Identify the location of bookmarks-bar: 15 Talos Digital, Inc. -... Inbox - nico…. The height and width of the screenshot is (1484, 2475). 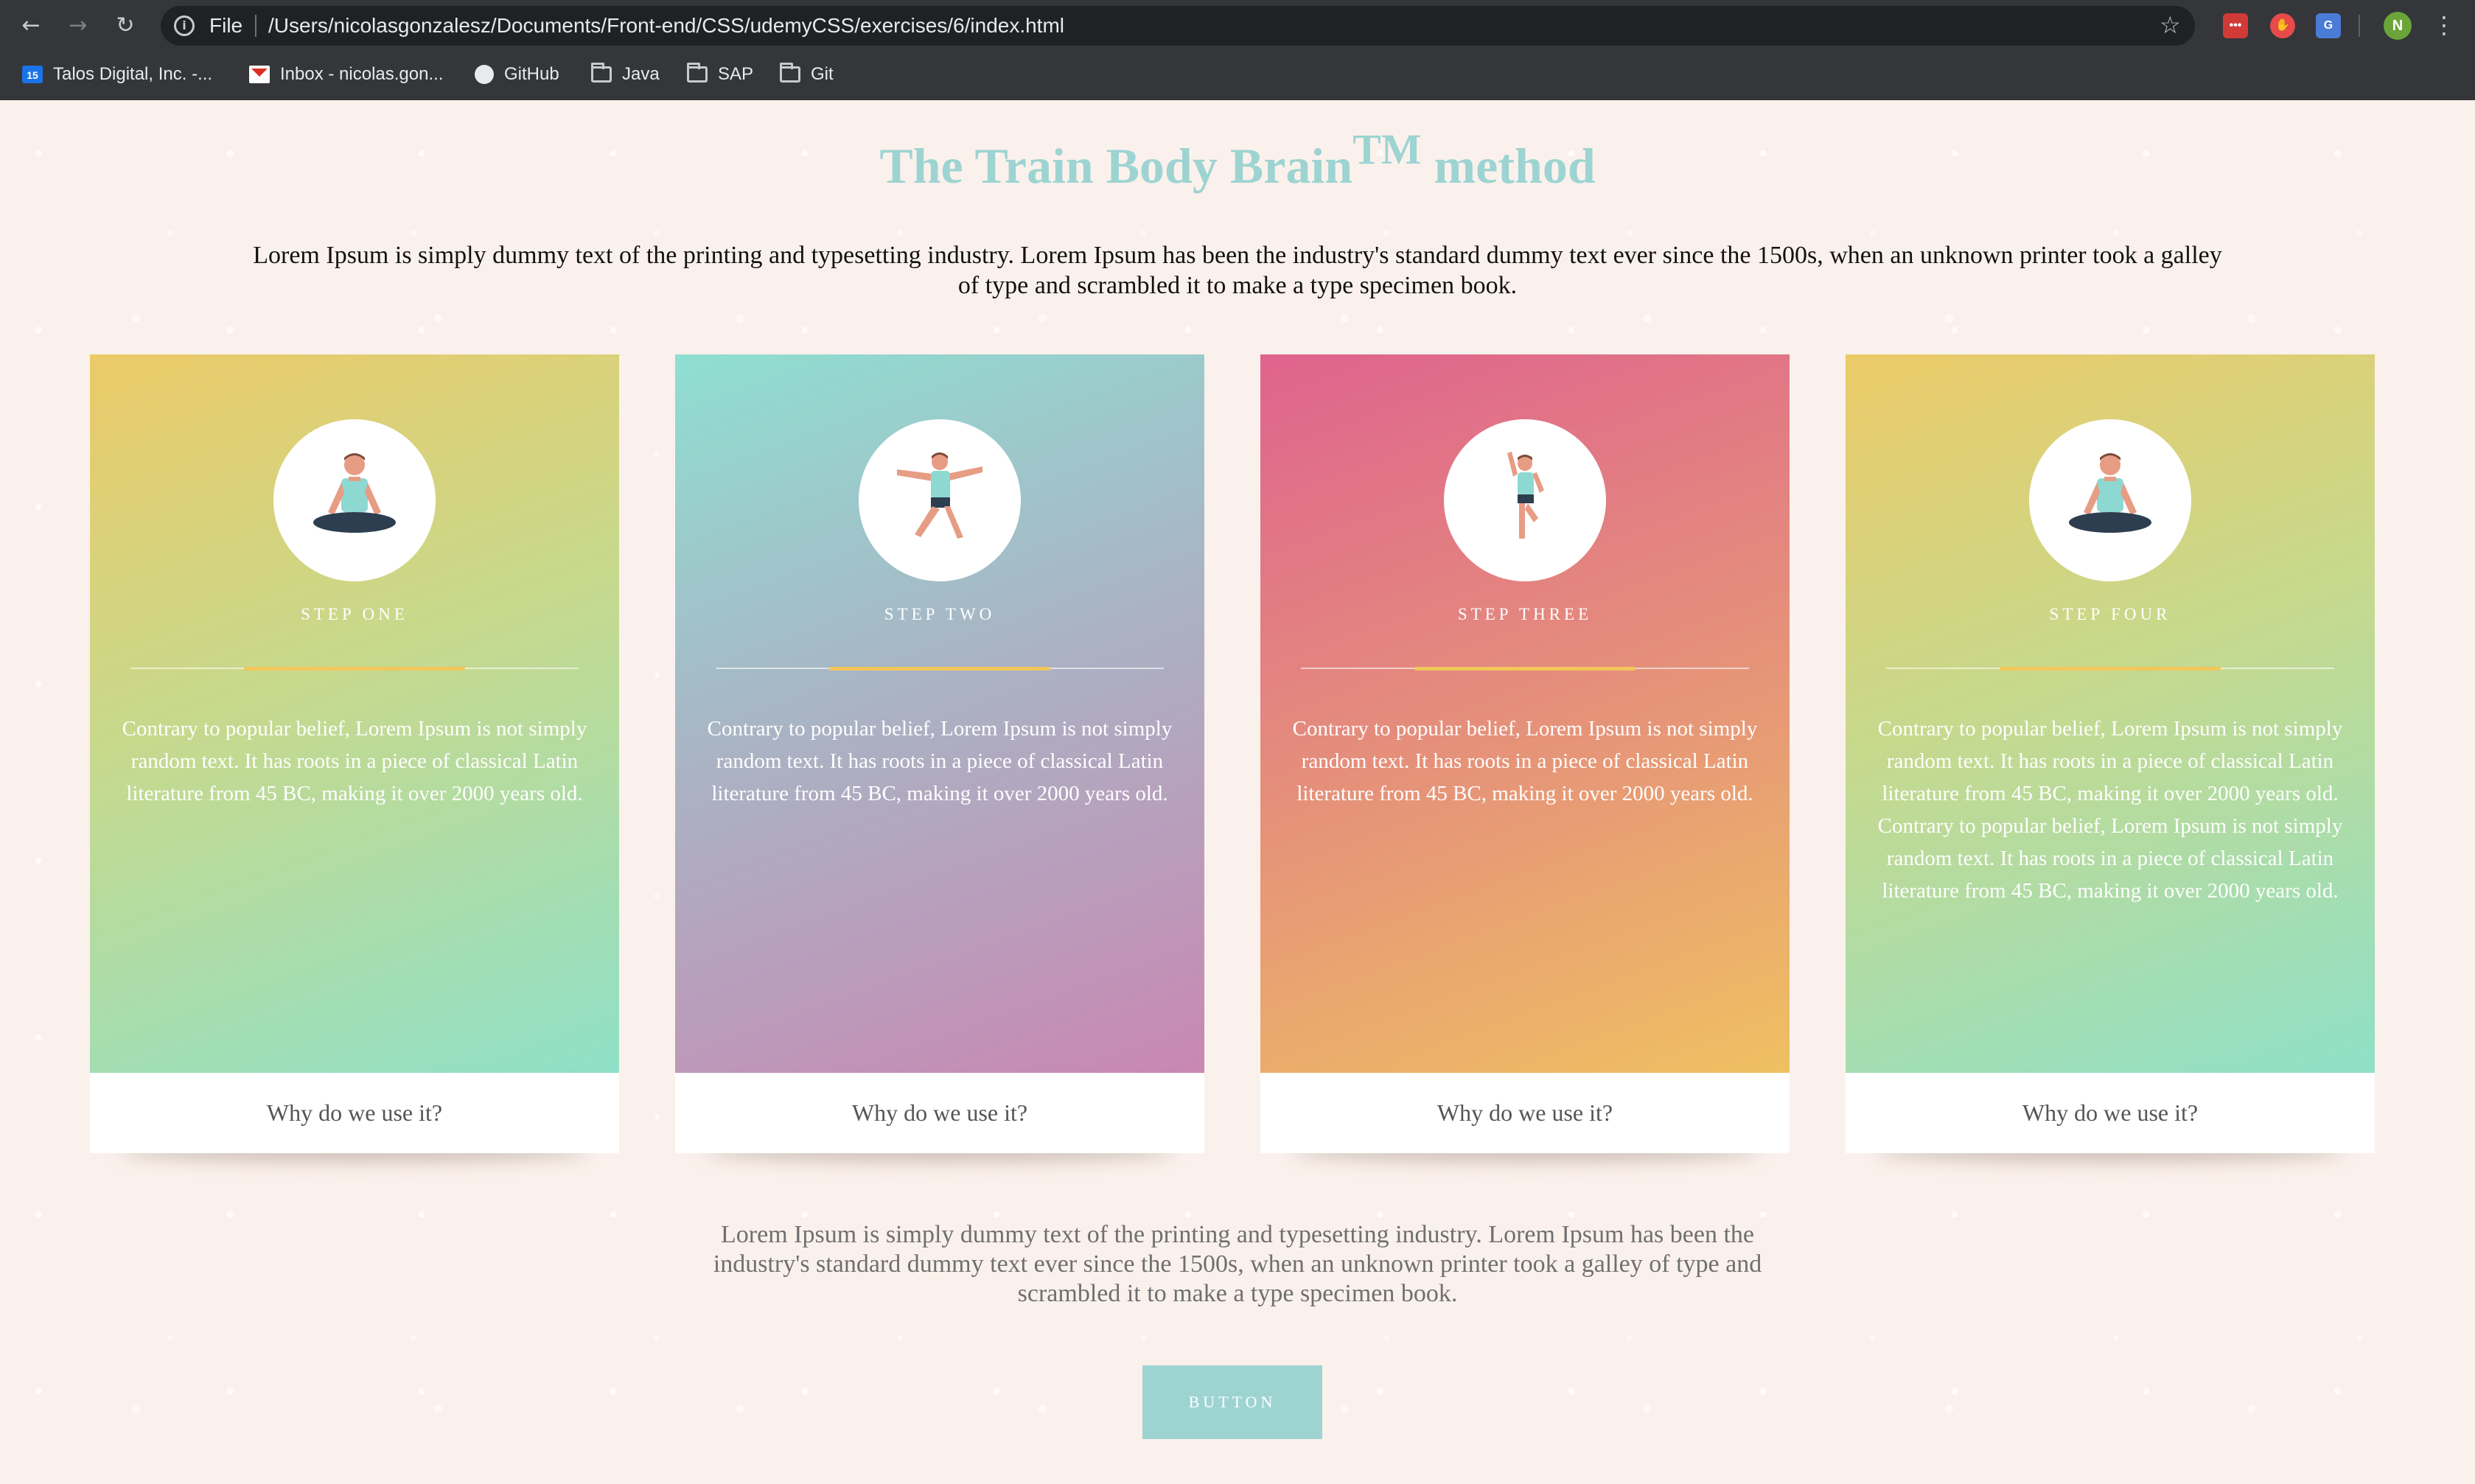
(1237, 74).